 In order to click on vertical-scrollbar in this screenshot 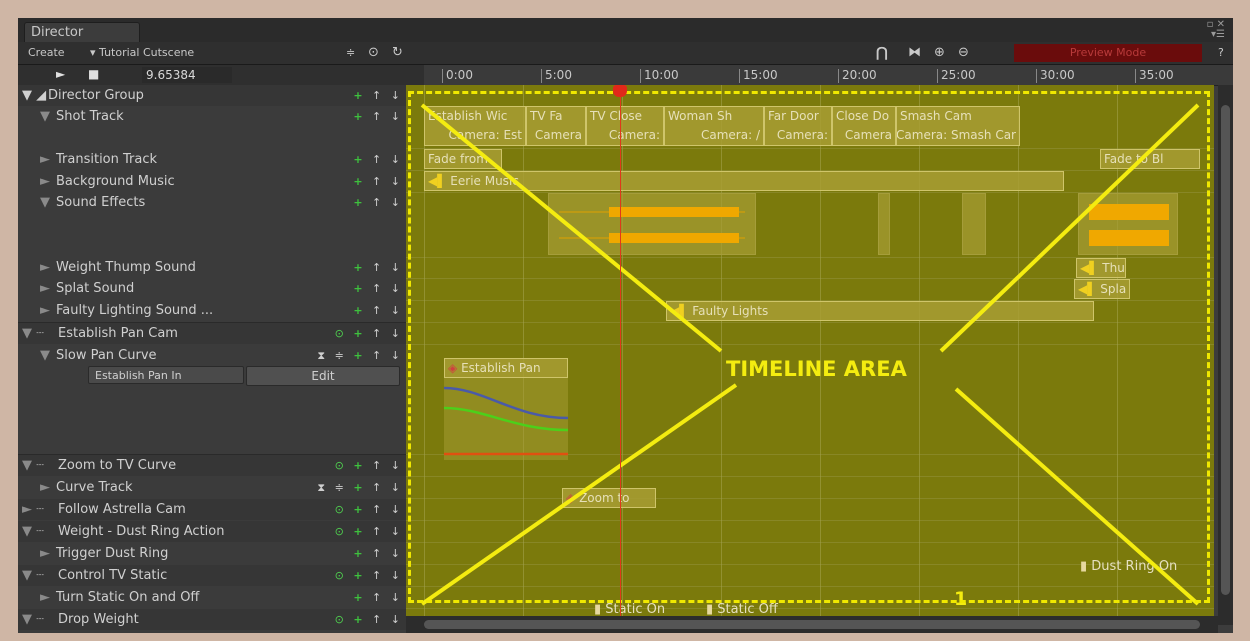, I will do `click(1225, 355)`.